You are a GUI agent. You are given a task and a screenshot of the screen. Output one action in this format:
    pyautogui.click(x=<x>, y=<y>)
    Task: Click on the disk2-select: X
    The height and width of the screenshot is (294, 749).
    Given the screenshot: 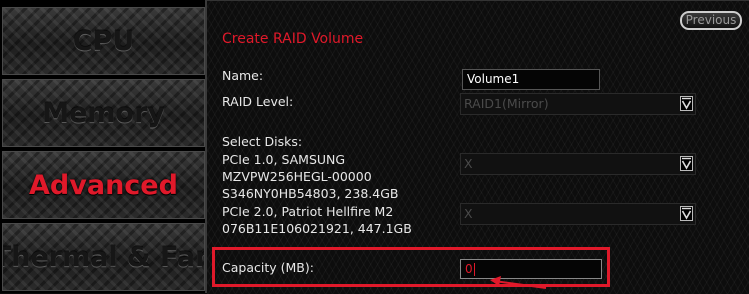 What is the action you would take?
    pyautogui.click(x=578, y=214)
    